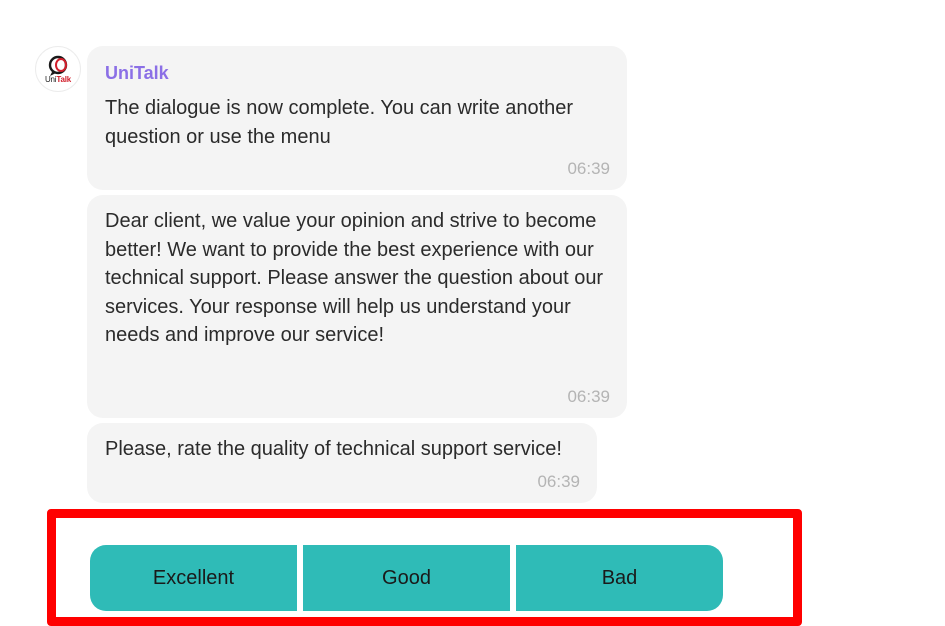 Image resolution: width=945 pixels, height=626 pixels. I want to click on rating-excellent-button: Excellent, so click(193, 578).